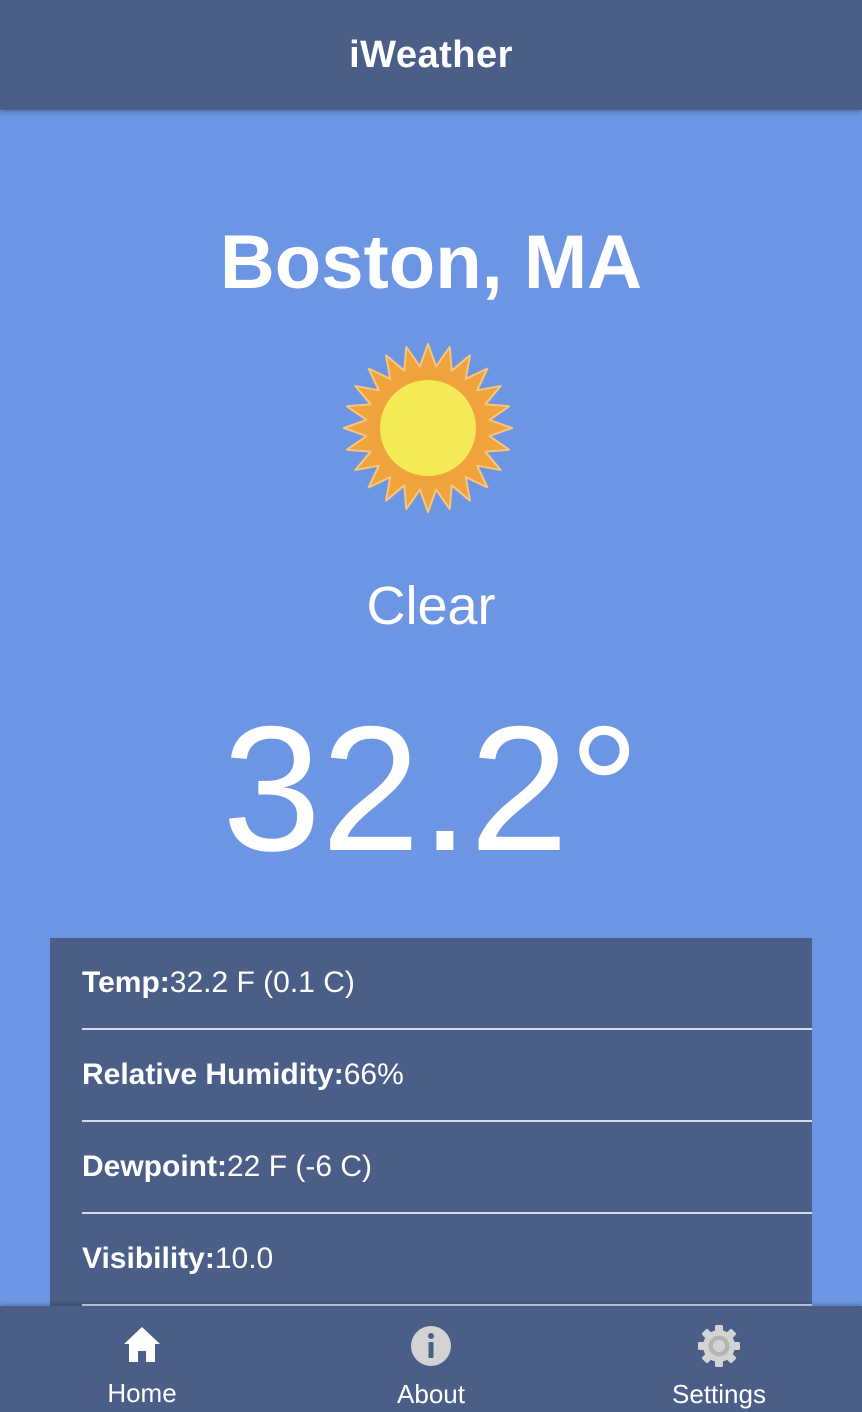 The height and width of the screenshot is (1412, 862). I want to click on app-header: iWeather, so click(431, 55).